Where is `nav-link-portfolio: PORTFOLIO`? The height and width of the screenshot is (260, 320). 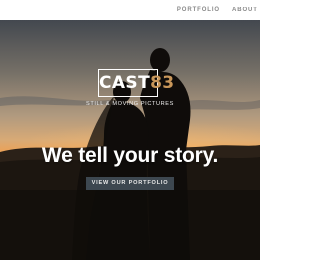 nav-link-portfolio: PORTFOLIO is located at coordinates (198, 10).